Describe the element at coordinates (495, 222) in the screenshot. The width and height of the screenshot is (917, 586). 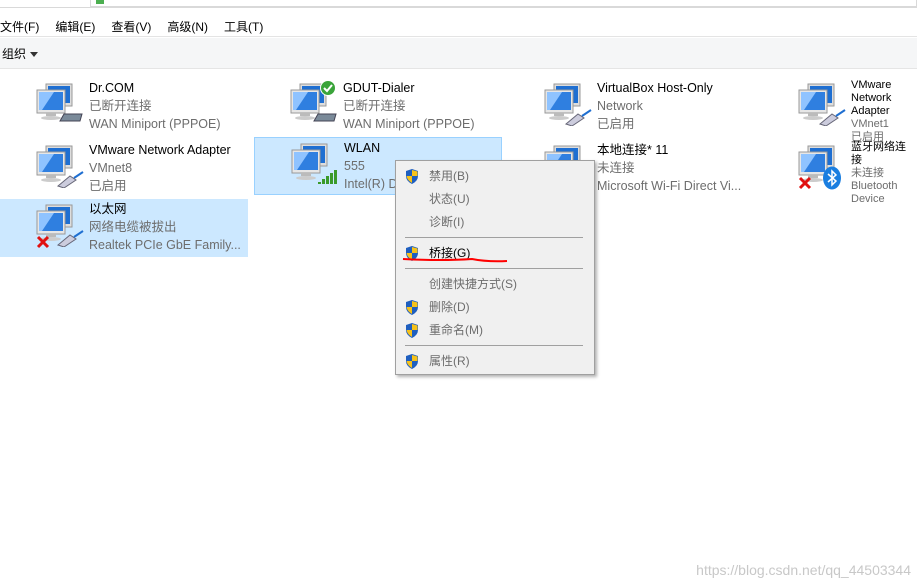
I see `context-menu-item: 诊断(I)` at that location.